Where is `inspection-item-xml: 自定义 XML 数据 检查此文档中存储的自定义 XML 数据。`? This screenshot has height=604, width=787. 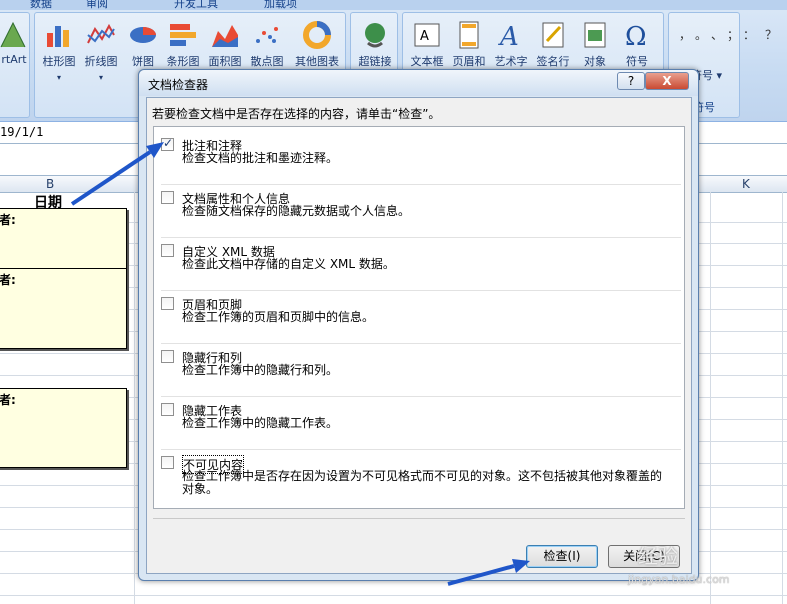
inspection-item-xml: 自定义 XML 数据 检查此文档中存储的自定义 XML 数据。 is located at coordinates (421, 264).